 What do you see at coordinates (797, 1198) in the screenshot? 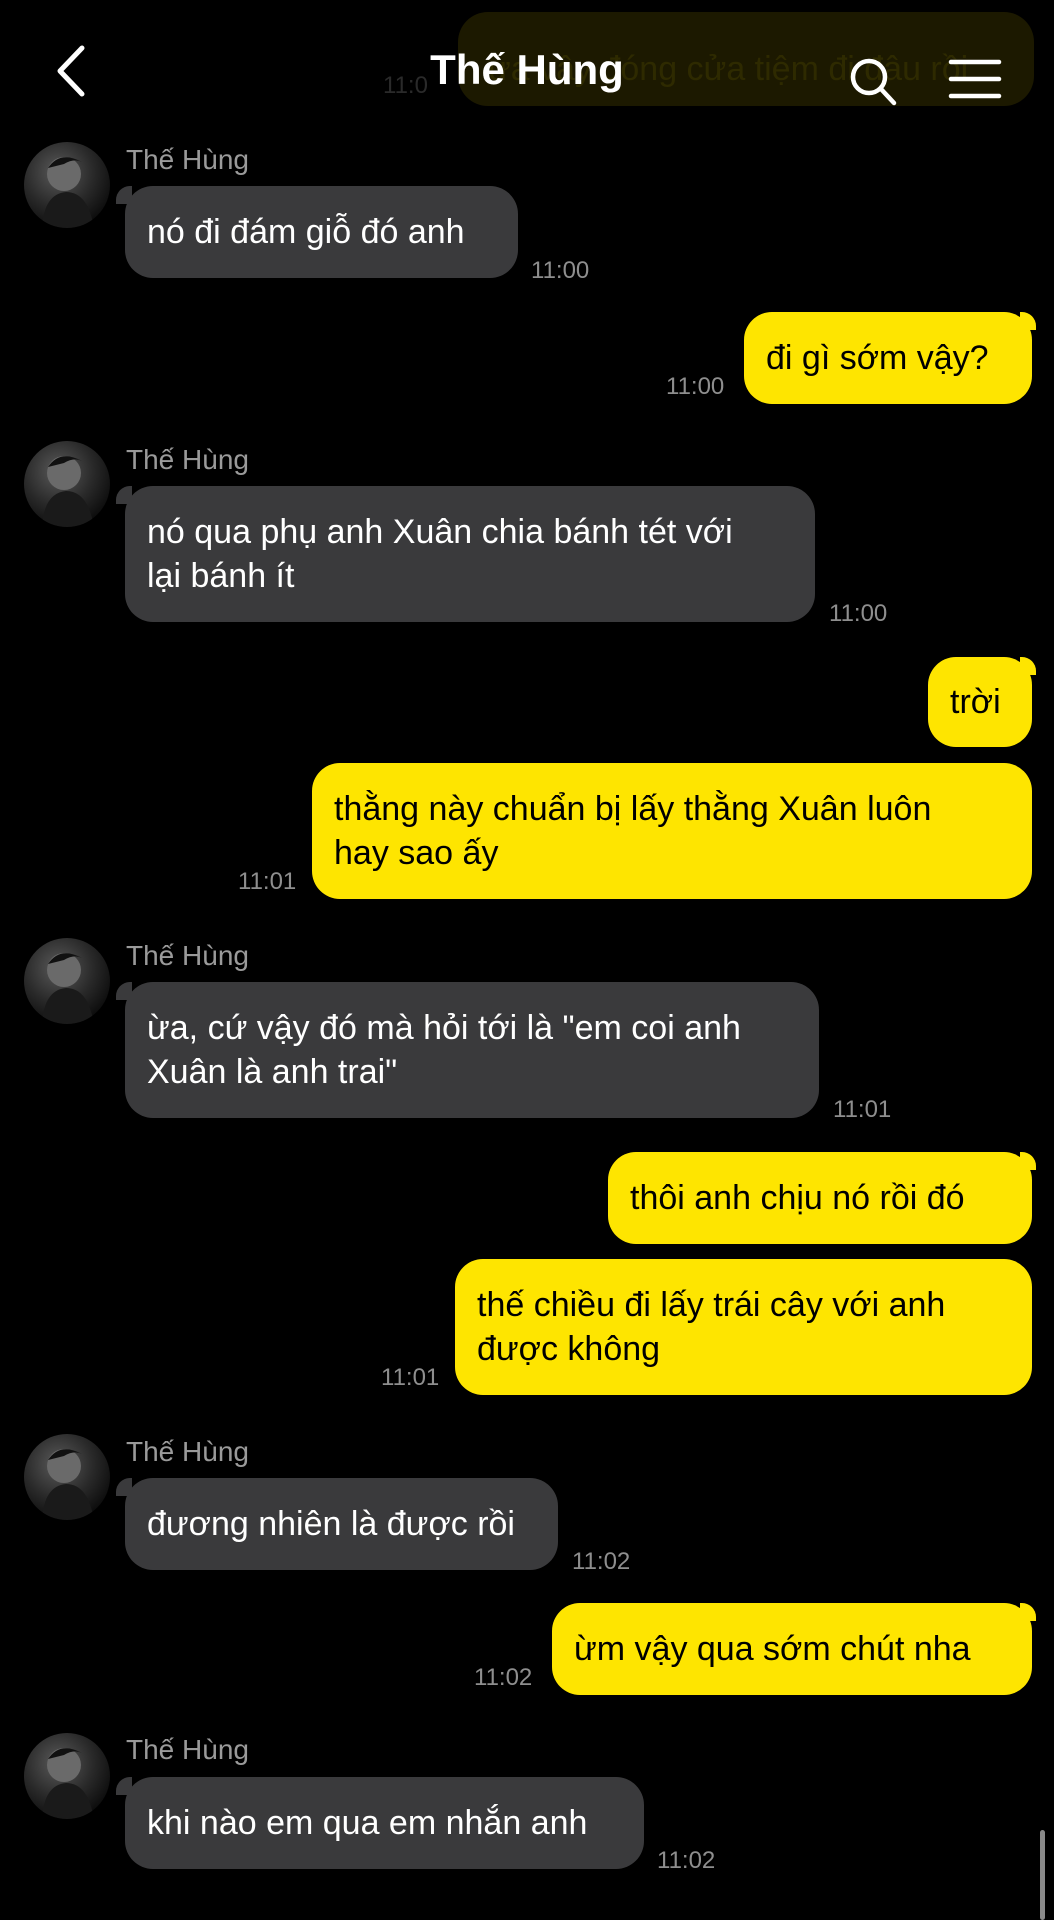
I see `message-text: thôi anh chịu nó rồi đó` at bounding box center [797, 1198].